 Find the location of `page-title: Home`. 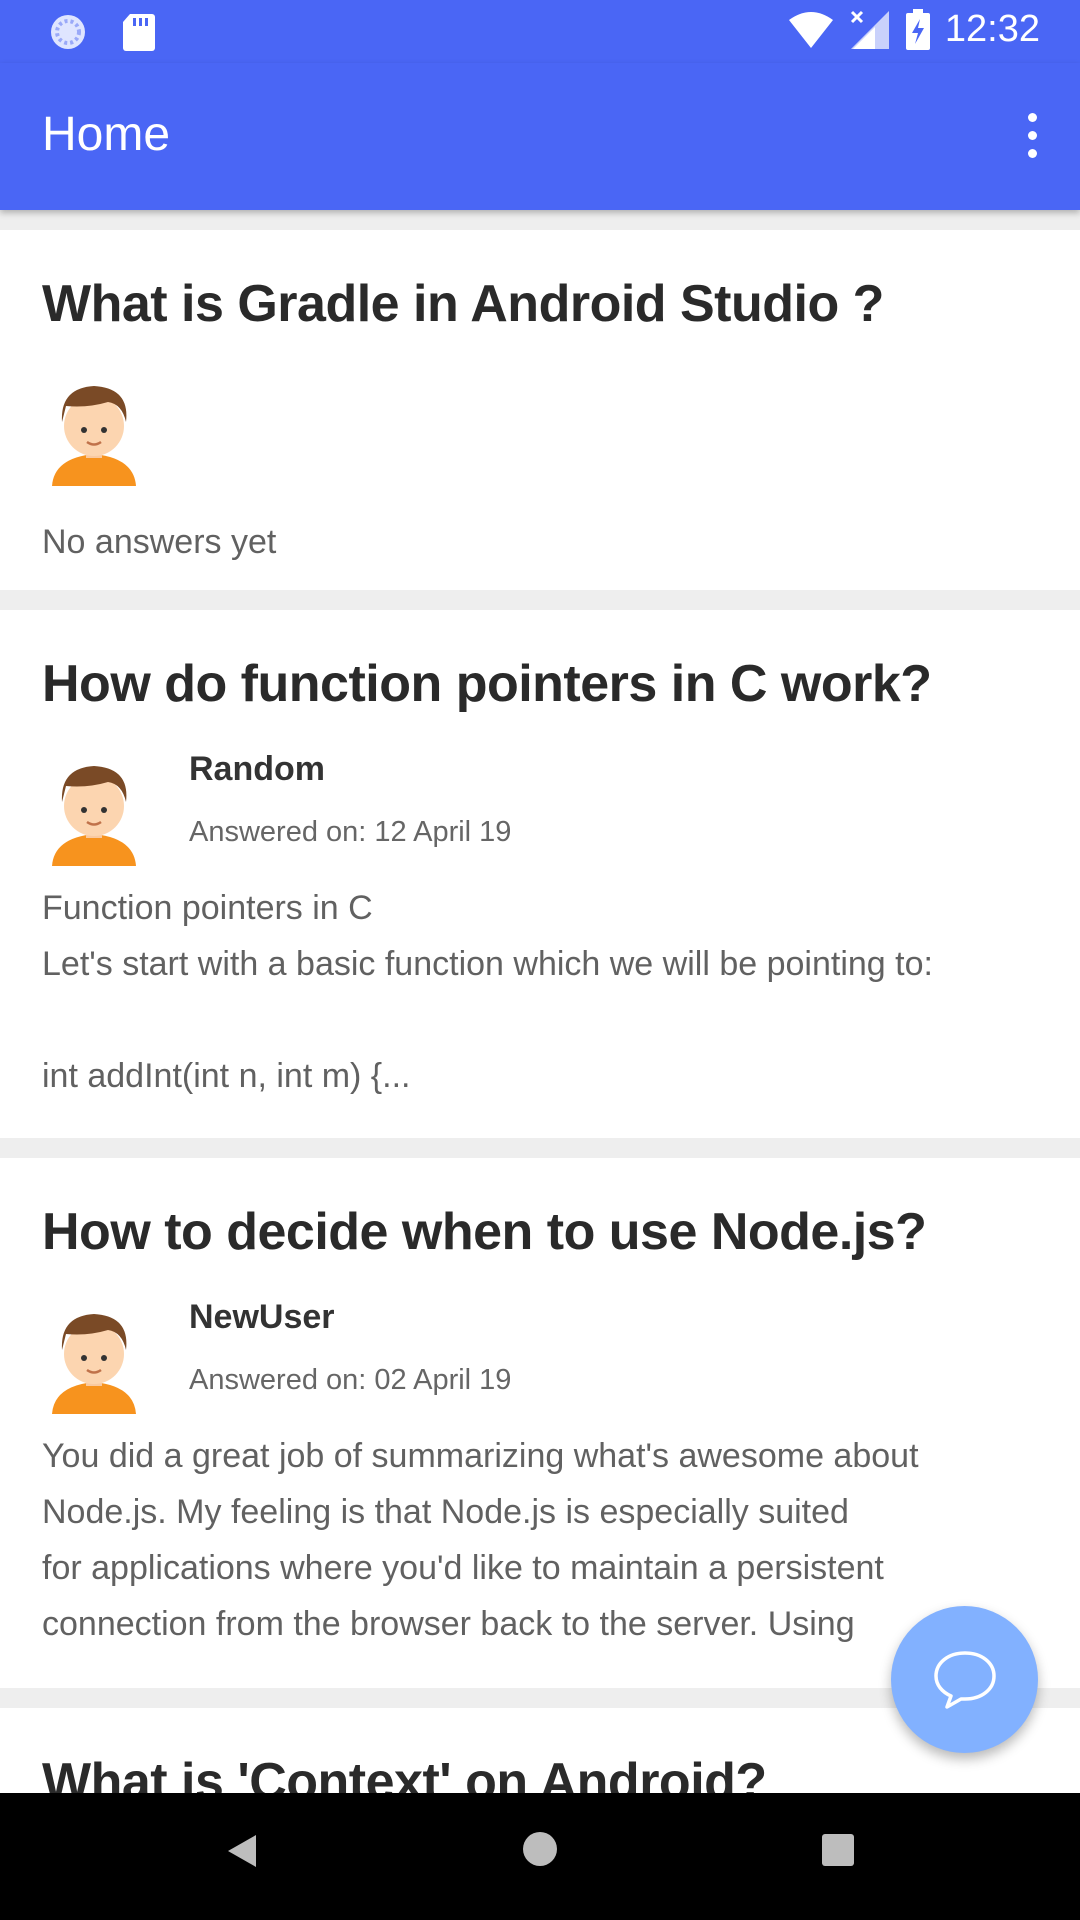

page-title: Home is located at coordinates (106, 134).